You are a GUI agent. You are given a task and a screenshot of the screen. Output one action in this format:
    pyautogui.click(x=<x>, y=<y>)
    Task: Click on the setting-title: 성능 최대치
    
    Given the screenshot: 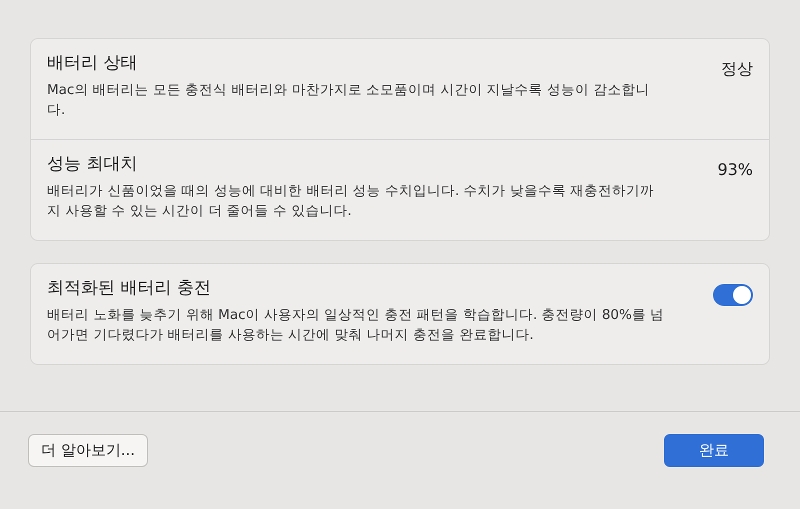 What is the action you would take?
    pyautogui.click(x=92, y=164)
    